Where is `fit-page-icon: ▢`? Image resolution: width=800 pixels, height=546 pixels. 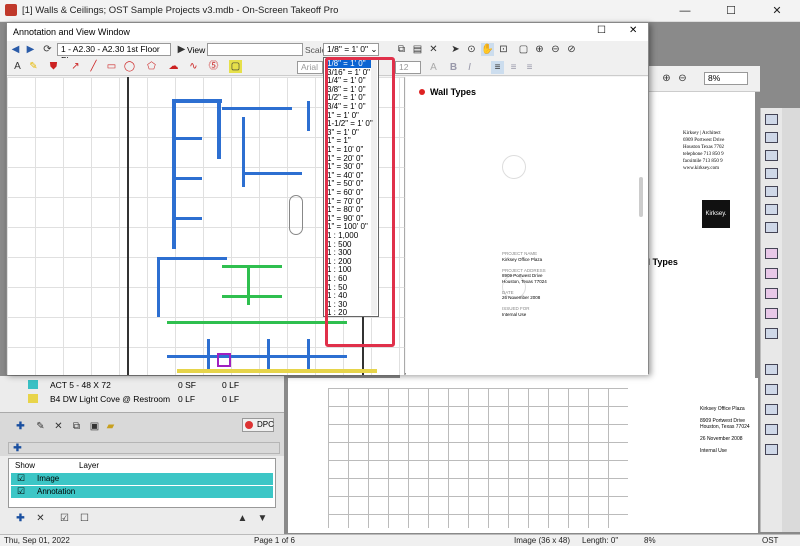
fit-page-icon: ▢ is located at coordinates (523, 49).